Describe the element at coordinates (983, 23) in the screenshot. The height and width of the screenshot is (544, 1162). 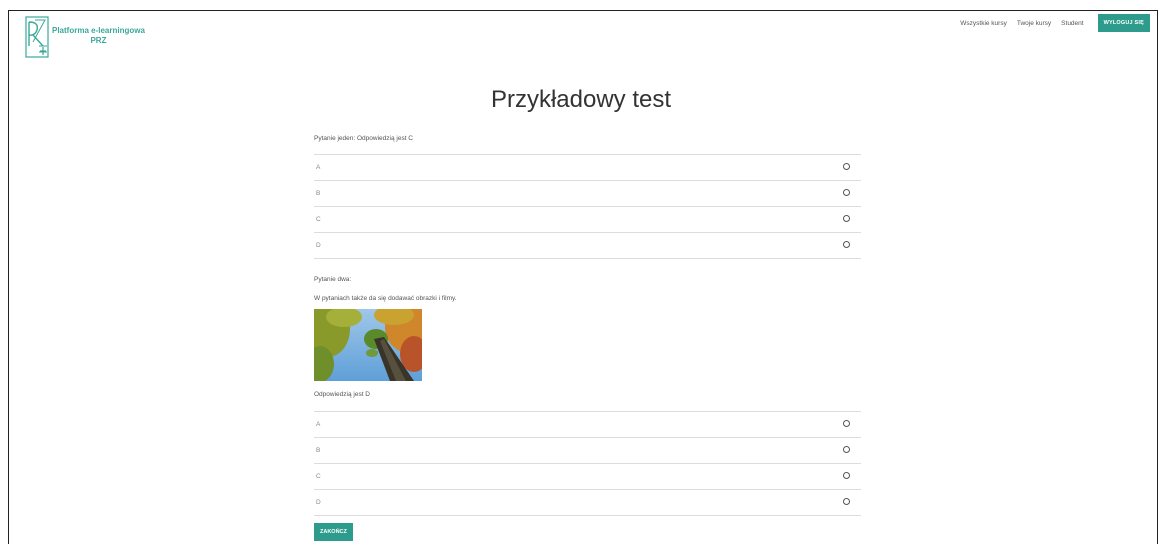
I see `nav-all-courses: Wszystkie kursy` at that location.